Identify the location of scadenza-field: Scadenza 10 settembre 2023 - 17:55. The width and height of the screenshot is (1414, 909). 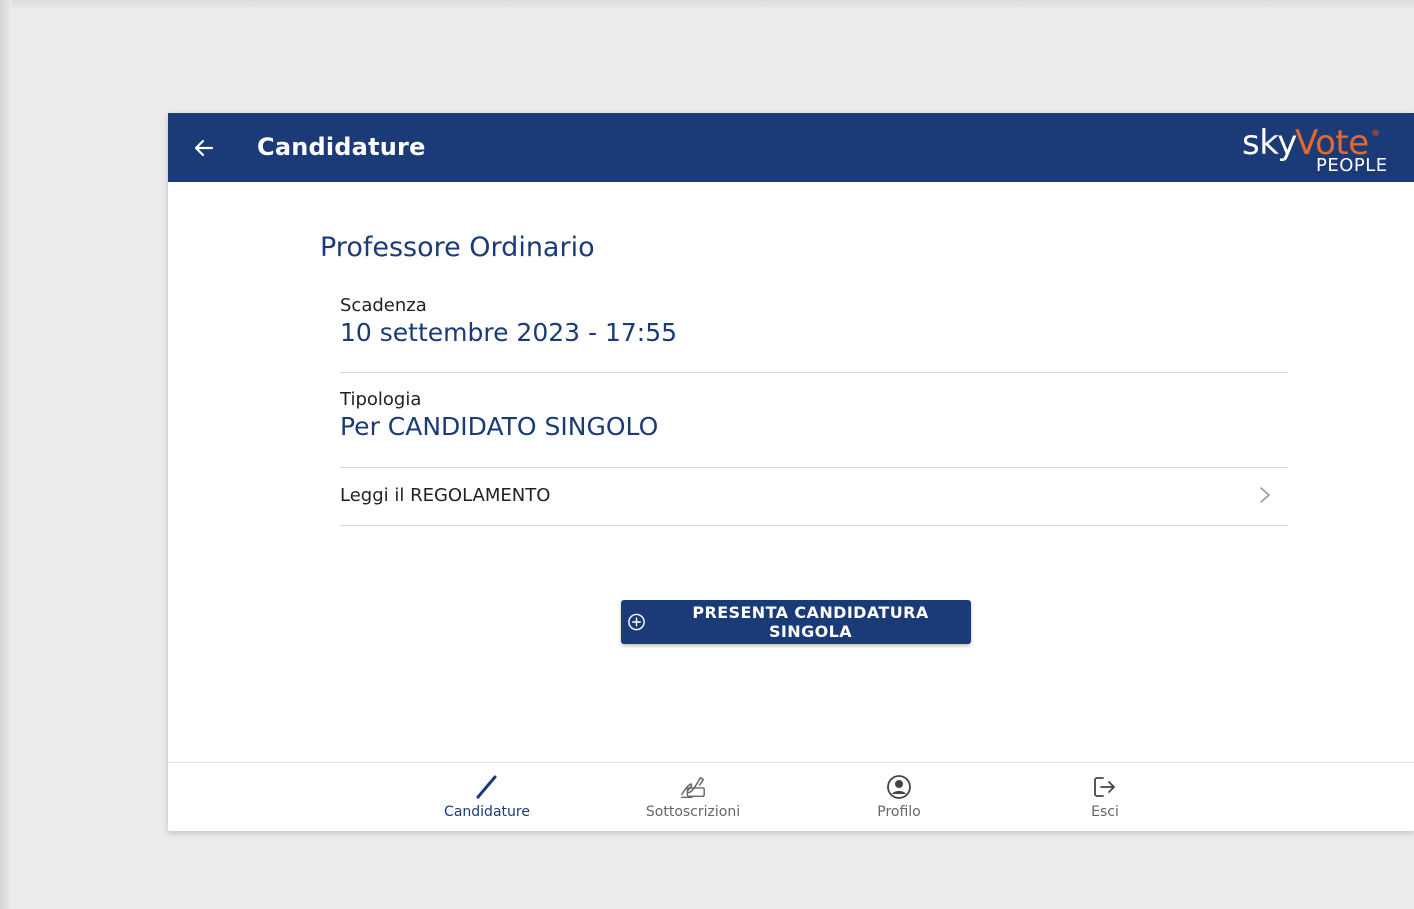
(814, 334).